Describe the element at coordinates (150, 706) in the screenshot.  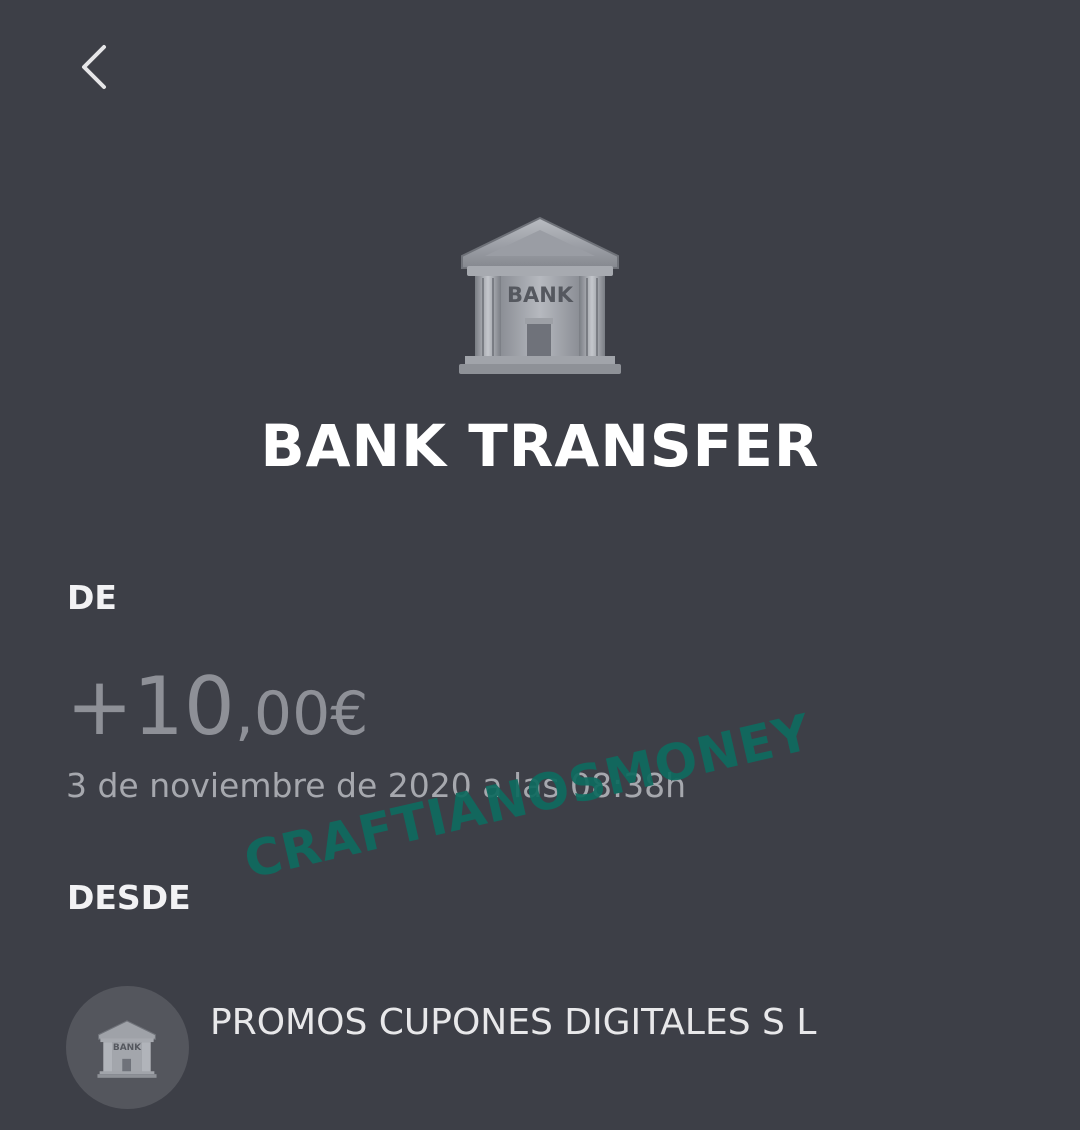
I see `amount-major: +10` at that location.